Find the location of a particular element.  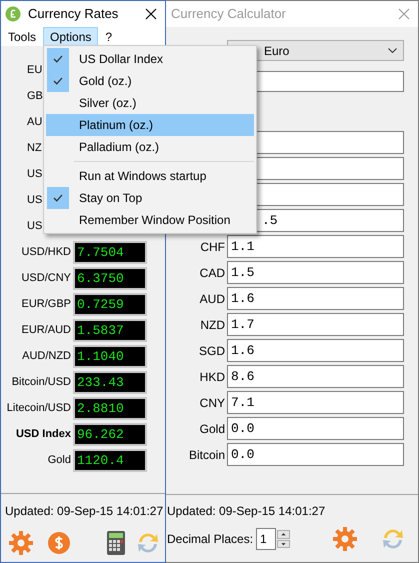

menu-item: Options is located at coordinates (70, 36).